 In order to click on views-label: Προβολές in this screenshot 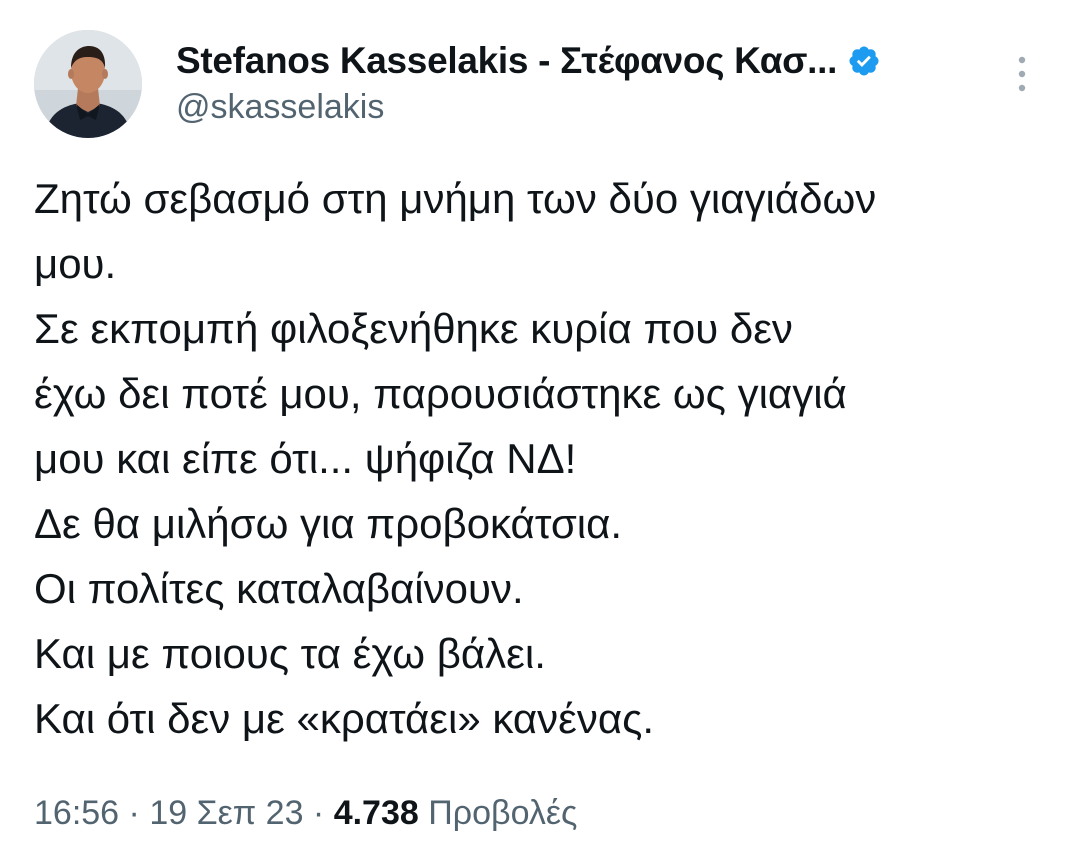, I will do `click(502, 813)`.